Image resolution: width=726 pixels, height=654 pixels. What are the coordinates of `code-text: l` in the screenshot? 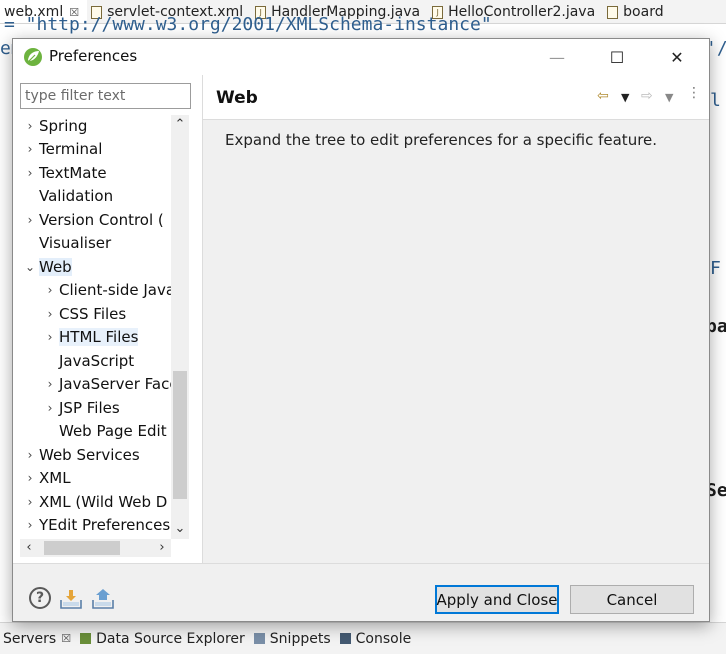 It's located at (715, 100).